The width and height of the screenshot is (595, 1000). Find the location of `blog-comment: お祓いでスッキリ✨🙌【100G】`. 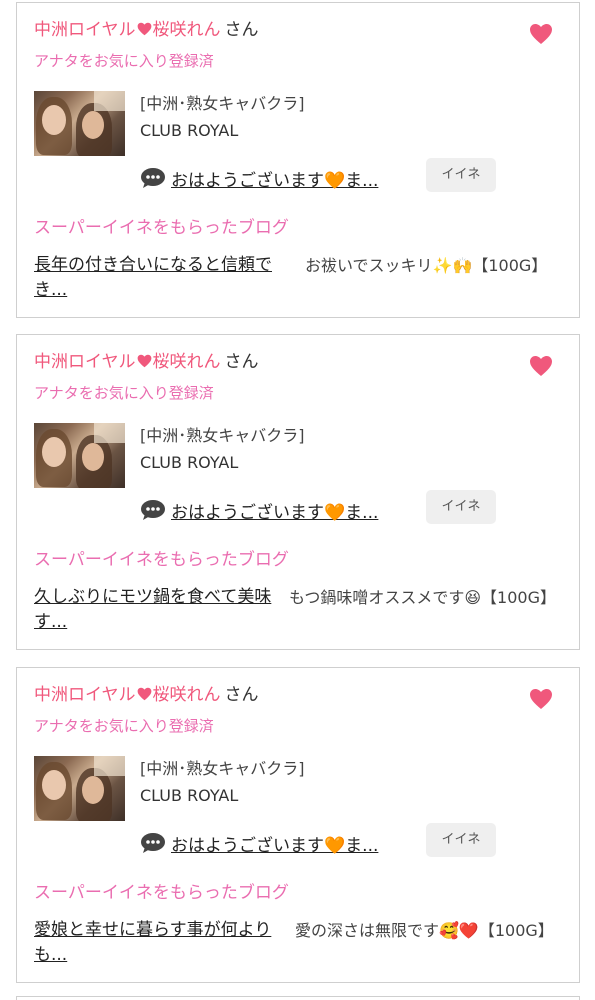

blog-comment: お祓いでスッキリ✨🙌【100G】 is located at coordinates (426, 265).